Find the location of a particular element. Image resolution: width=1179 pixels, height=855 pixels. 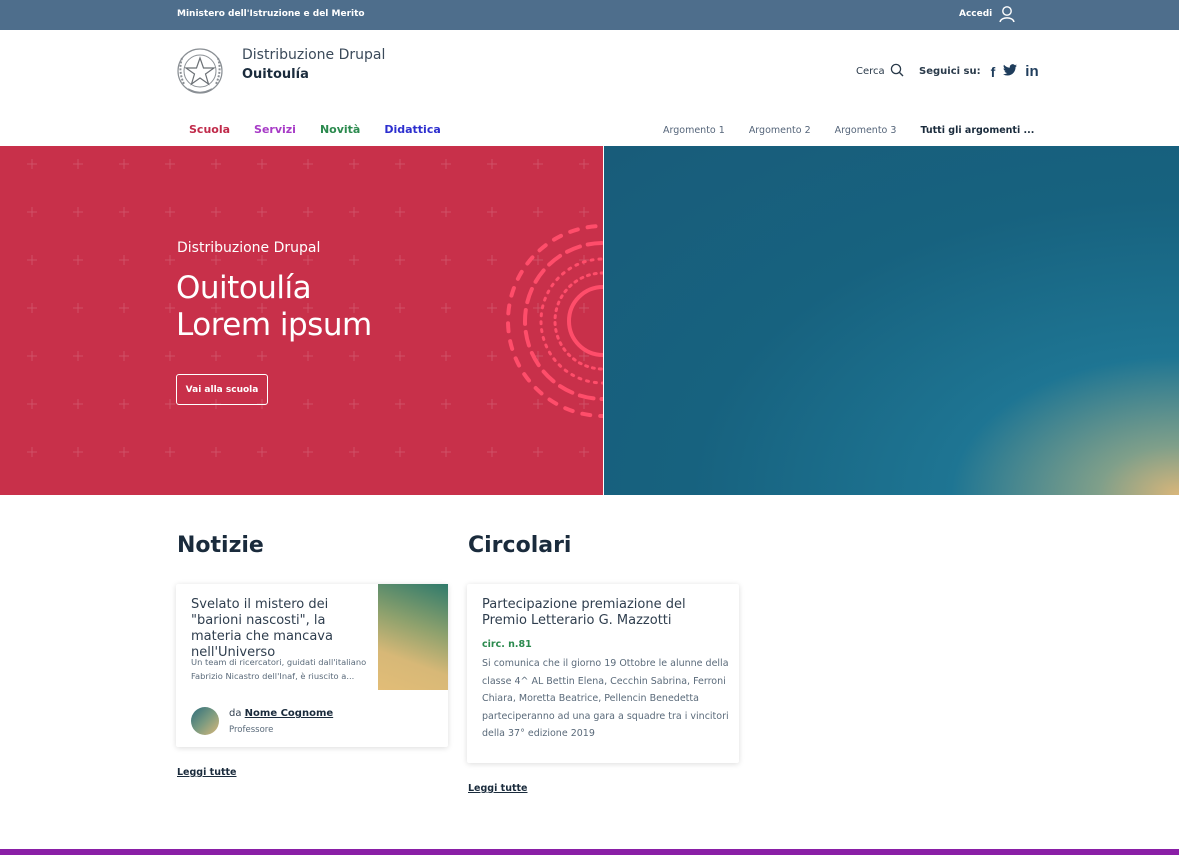

hero-burst-graphic is located at coordinates (554, 321).